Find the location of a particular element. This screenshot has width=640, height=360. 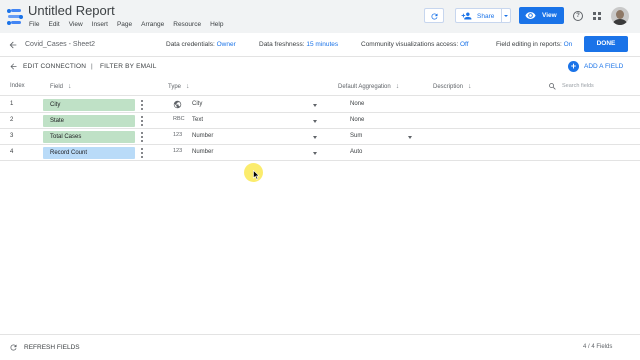

field-type: City is located at coordinates (197, 104).